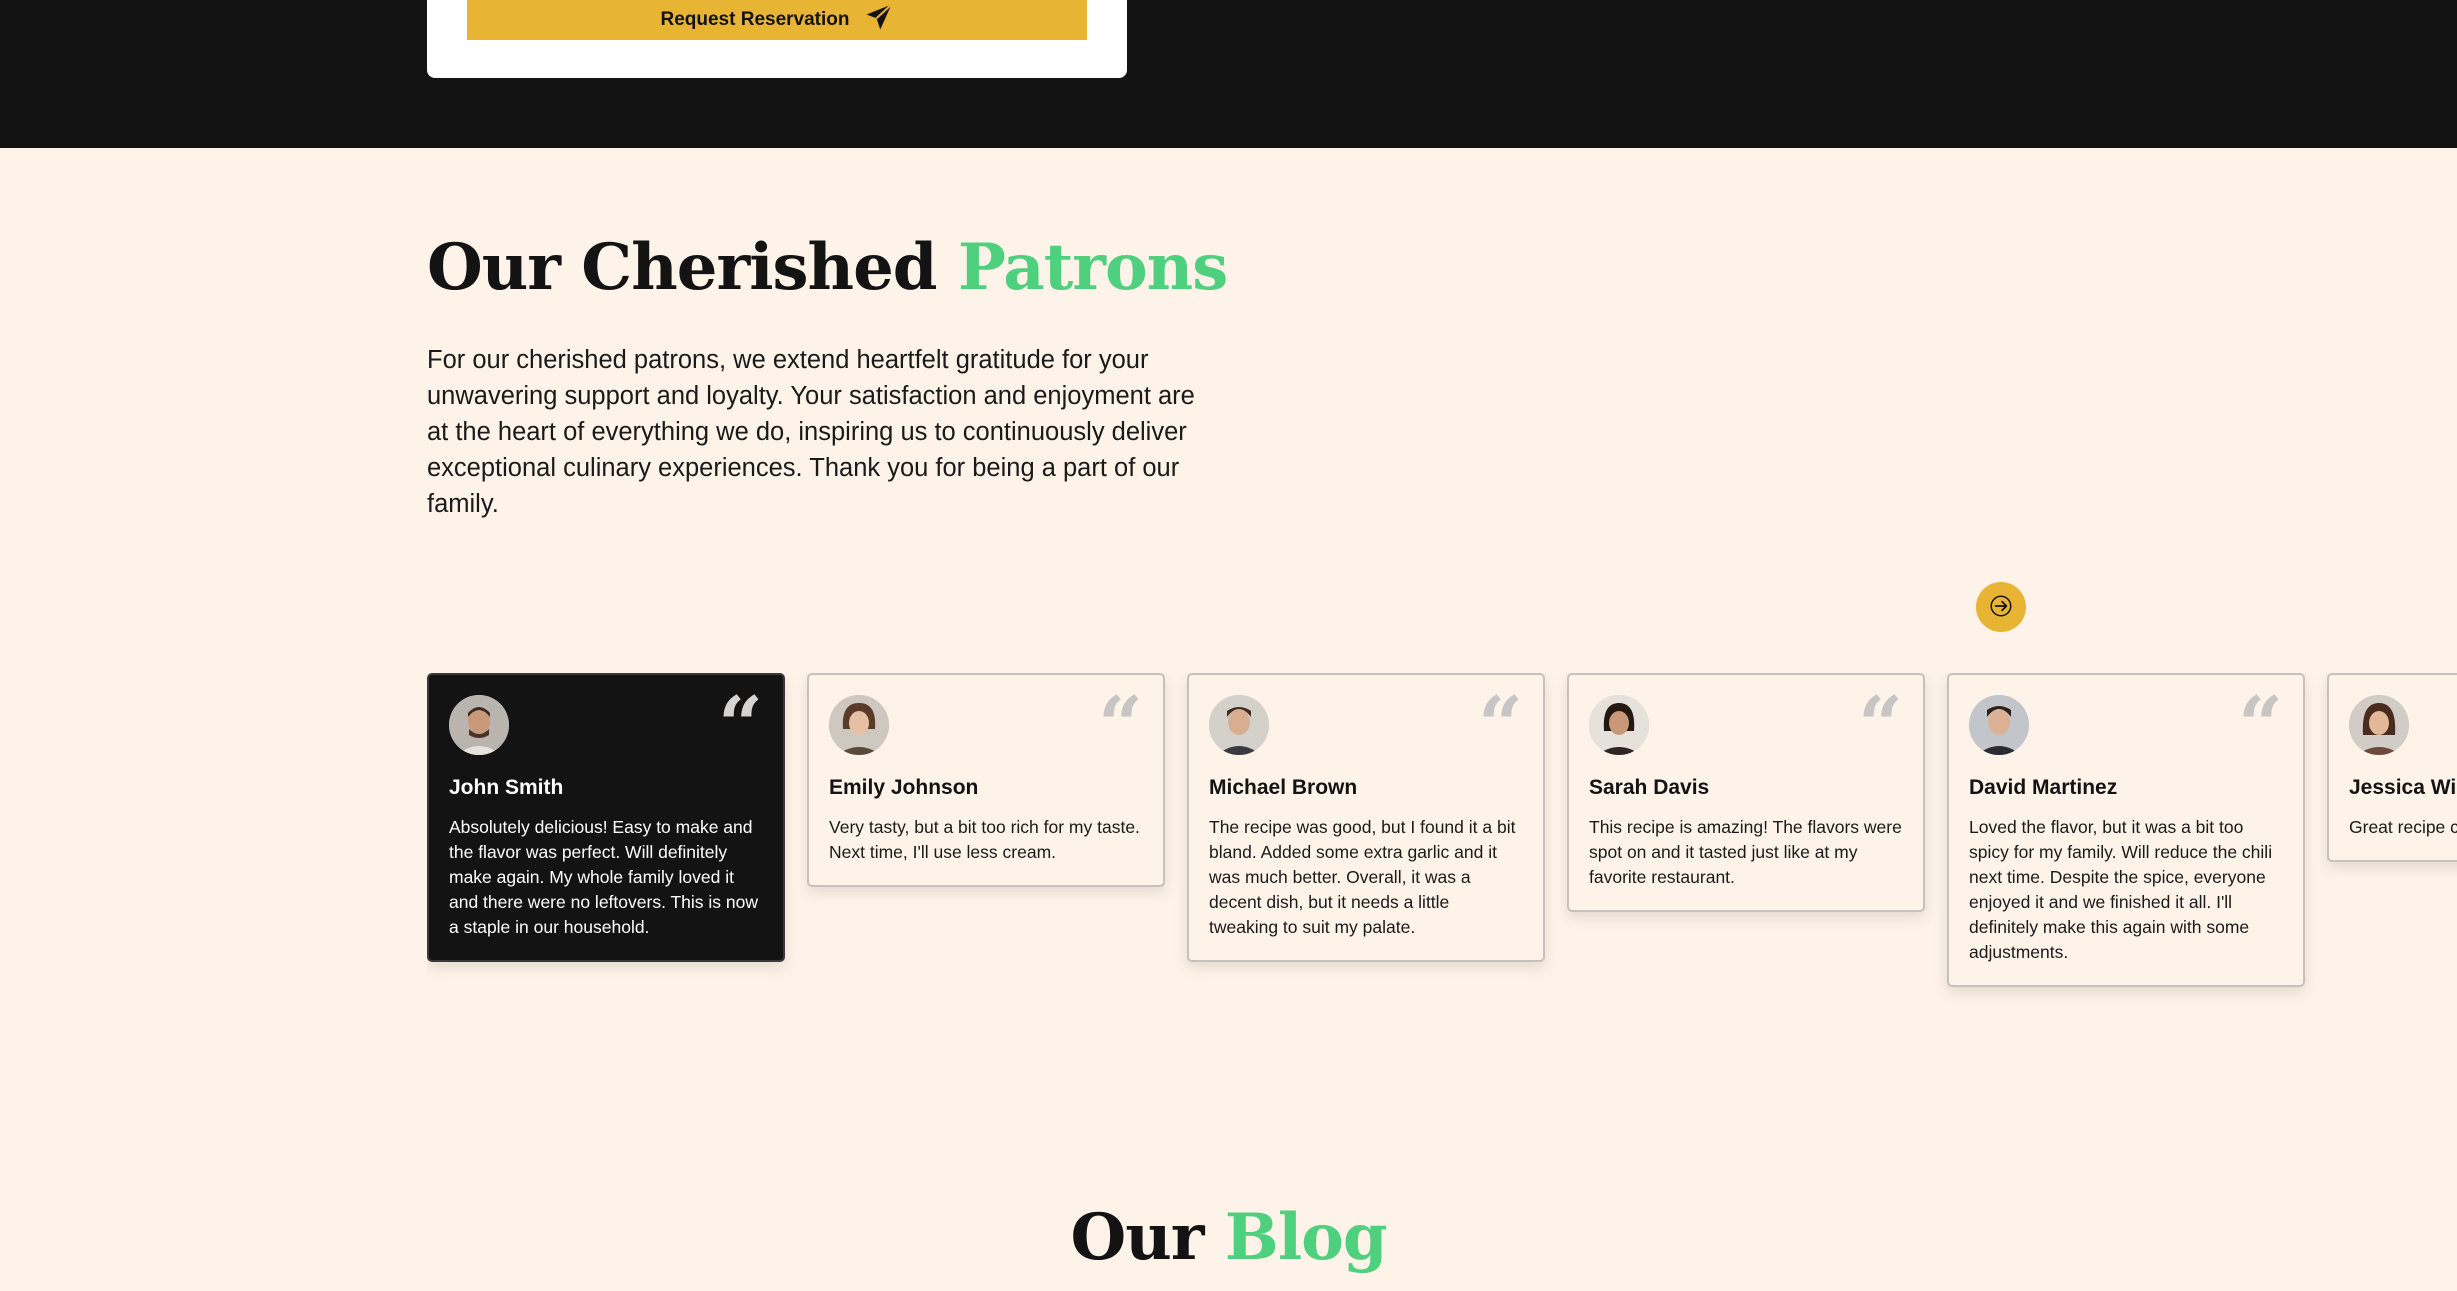  I want to click on request-reservation-button: Request Reservation, so click(777, 20).